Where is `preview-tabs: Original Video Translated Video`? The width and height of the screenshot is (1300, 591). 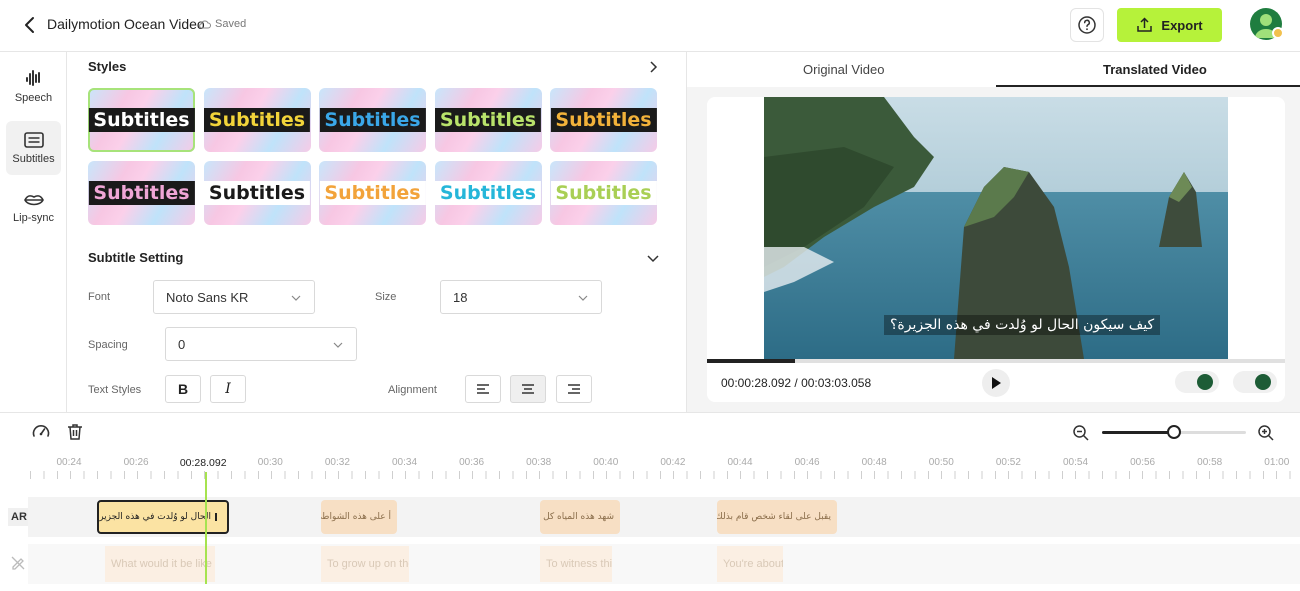 preview-tabs: Original Video Translated Video is located at coordinates (993, 69).